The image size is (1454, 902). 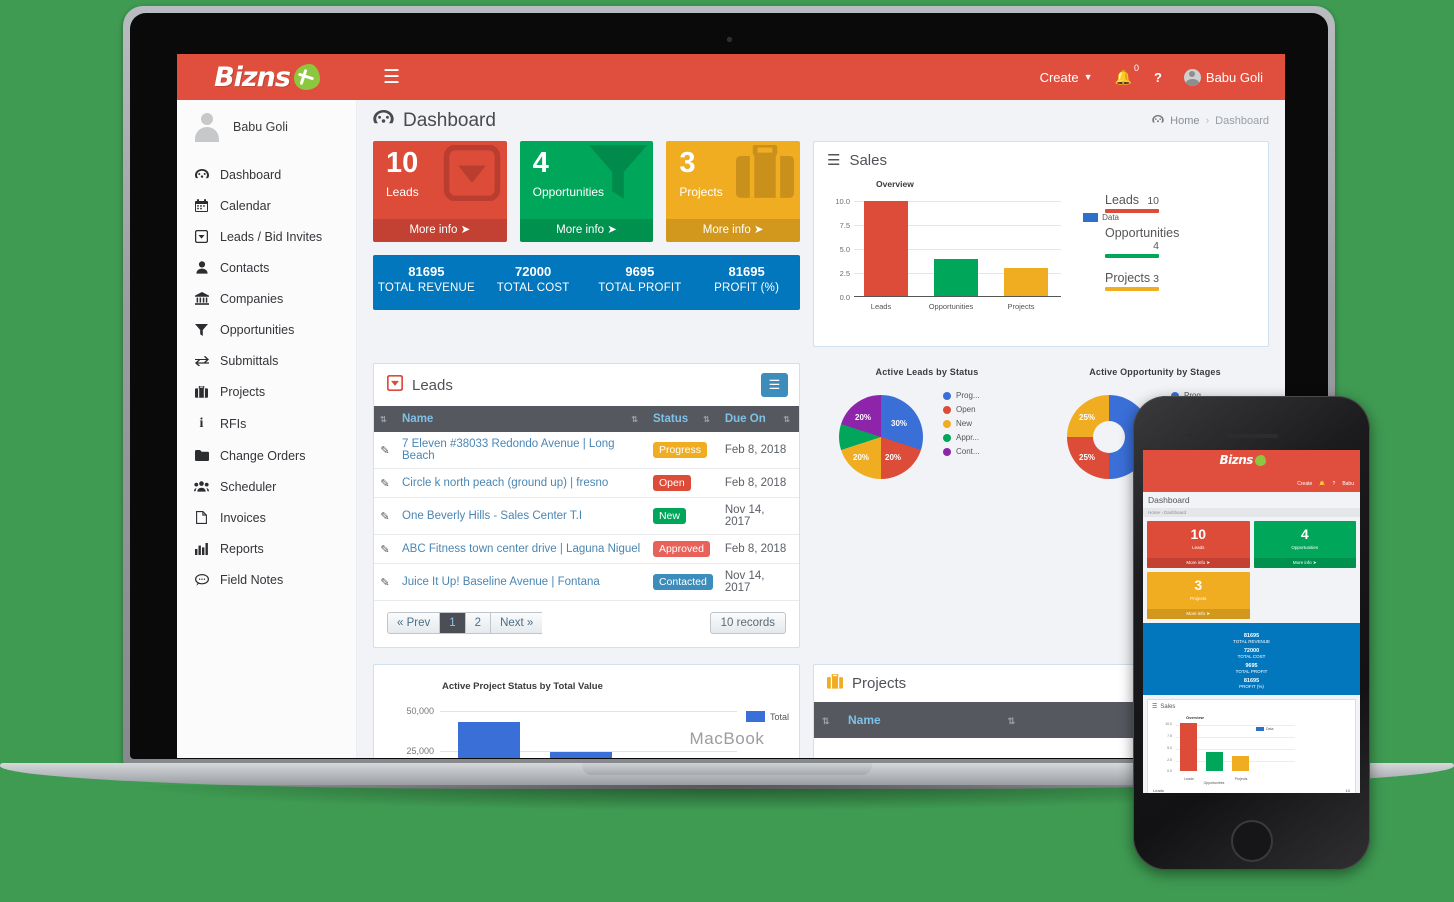 I want to click on kpi-label: TOTAL PROFIT, so click(x=640, y=288).